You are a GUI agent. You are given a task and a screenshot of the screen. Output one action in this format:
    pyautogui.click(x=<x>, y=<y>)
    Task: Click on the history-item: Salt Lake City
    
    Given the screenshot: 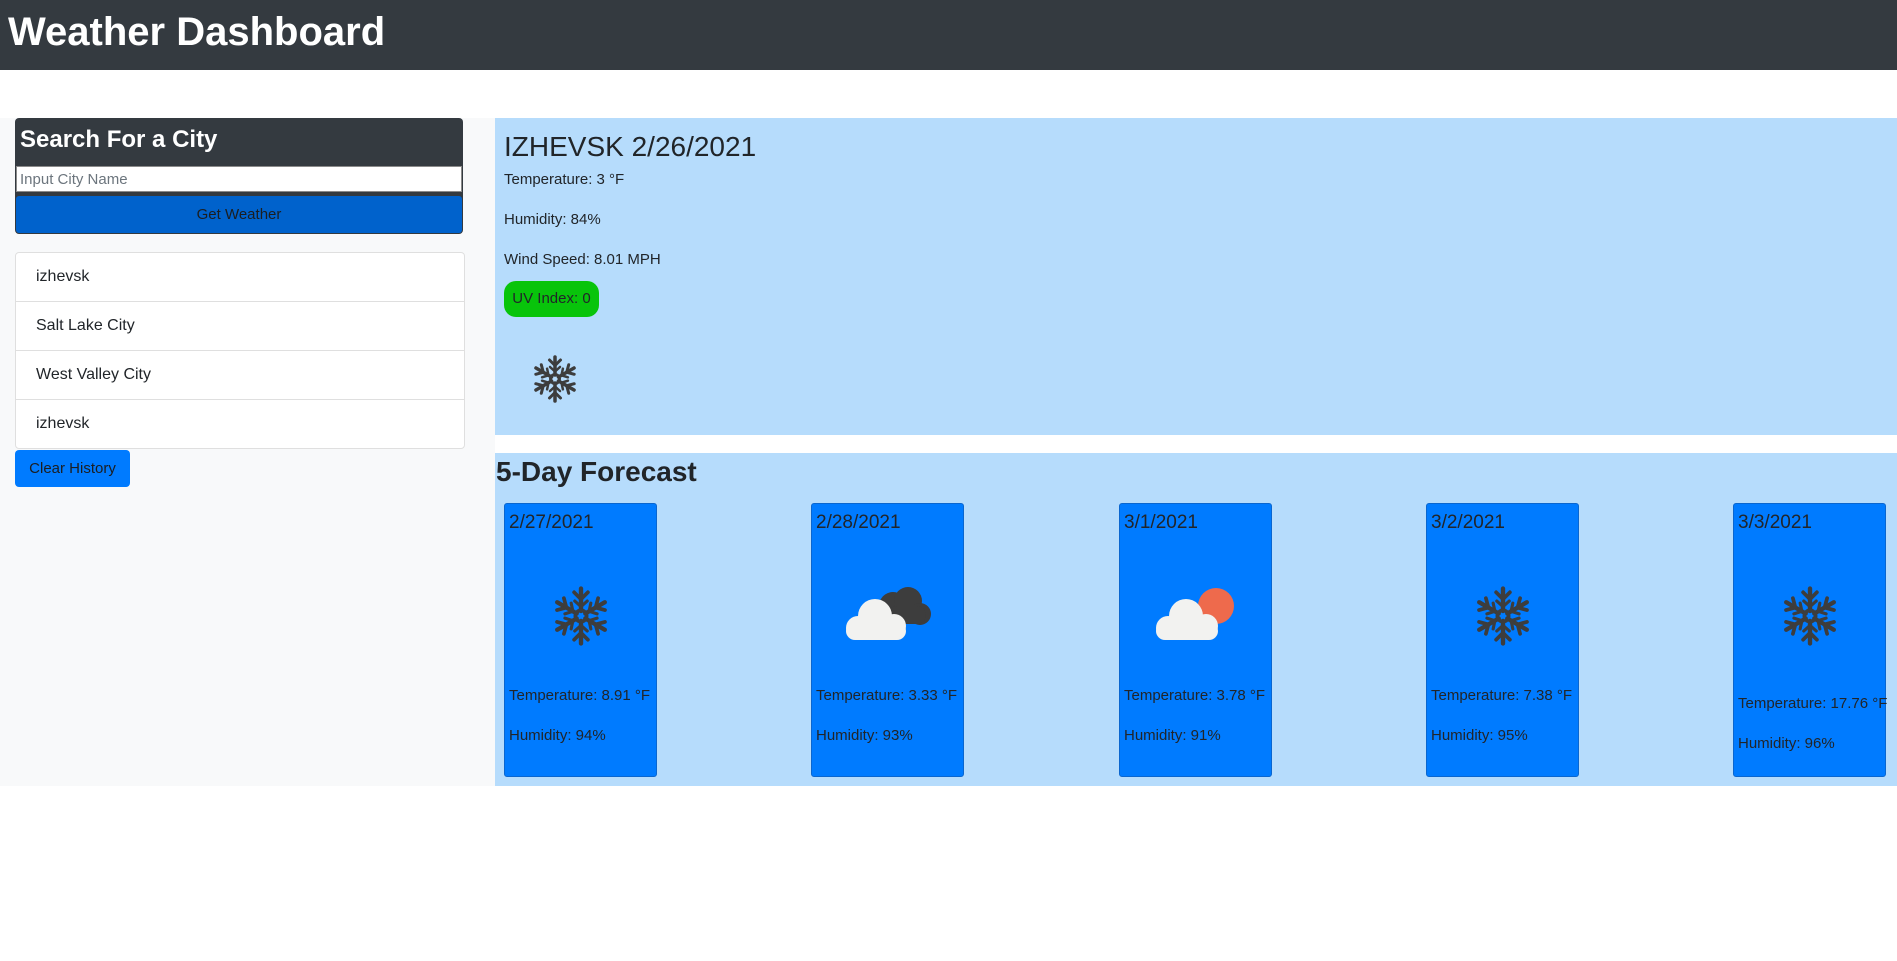 What is the action you would take?
    pyautogui.click(x=240, y=326)
    